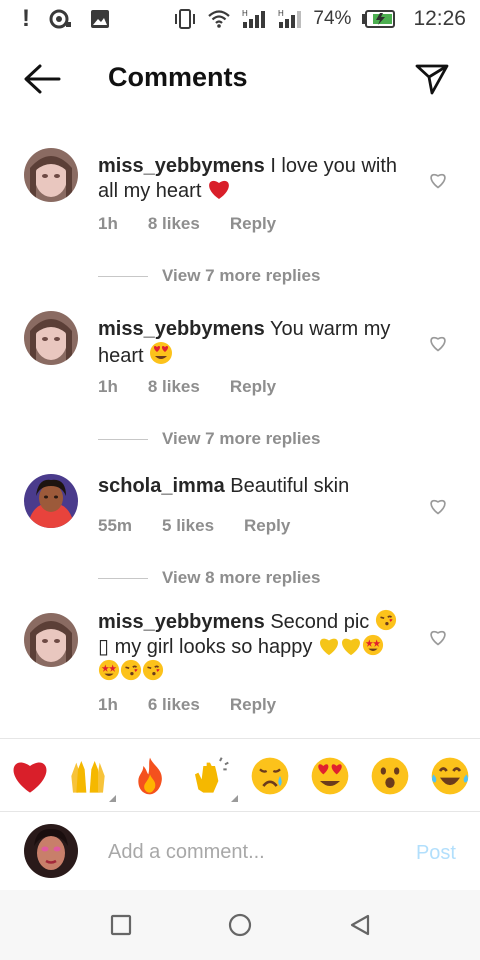 This screenshot has height=960, width=480. I want to click on comment-meta: 55m 5 likes Reply, so click(194, 526).